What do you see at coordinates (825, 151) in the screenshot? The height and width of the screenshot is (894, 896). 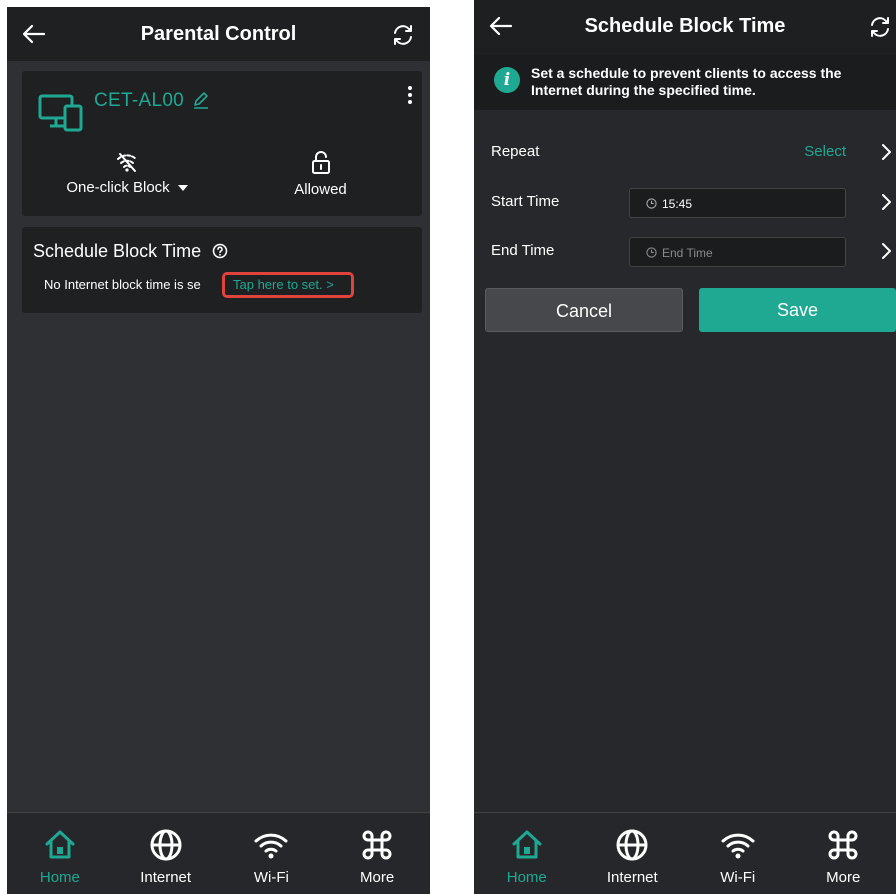 I see `repeat-select-link: Select` at bounding box center [825, 151].